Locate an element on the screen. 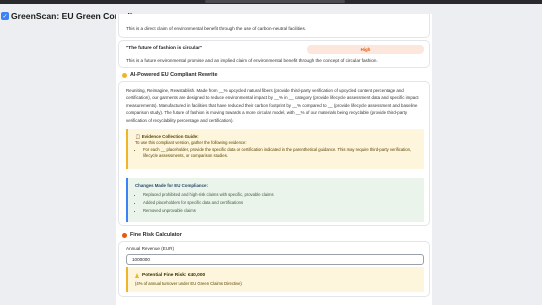 The image size is (542, 305). fine-heading: Fine Risk Calculator is located at coordinates (152, 235).